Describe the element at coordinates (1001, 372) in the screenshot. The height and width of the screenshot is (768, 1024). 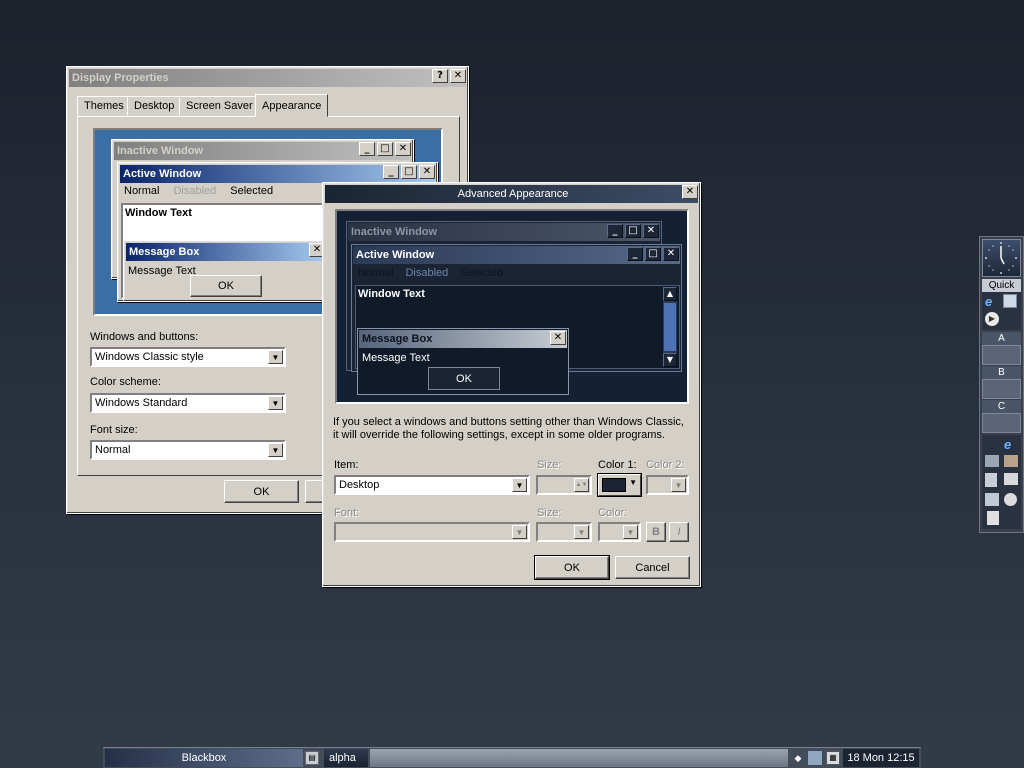
I see `workspace-b-label: B` at that location.